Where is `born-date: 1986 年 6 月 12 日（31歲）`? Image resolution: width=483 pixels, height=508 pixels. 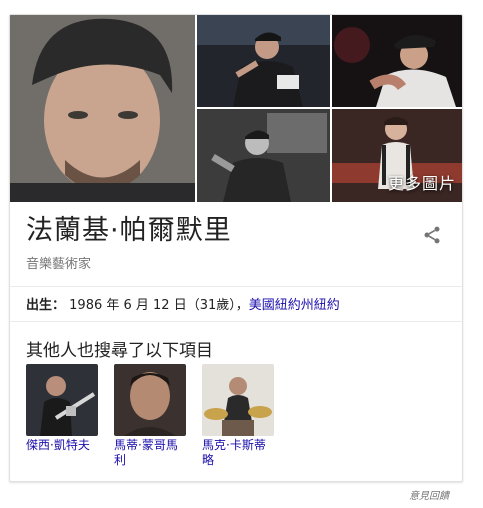 born-date: 1986 年 6 月 12 日（31歲） is located at coordinates (152, 305).